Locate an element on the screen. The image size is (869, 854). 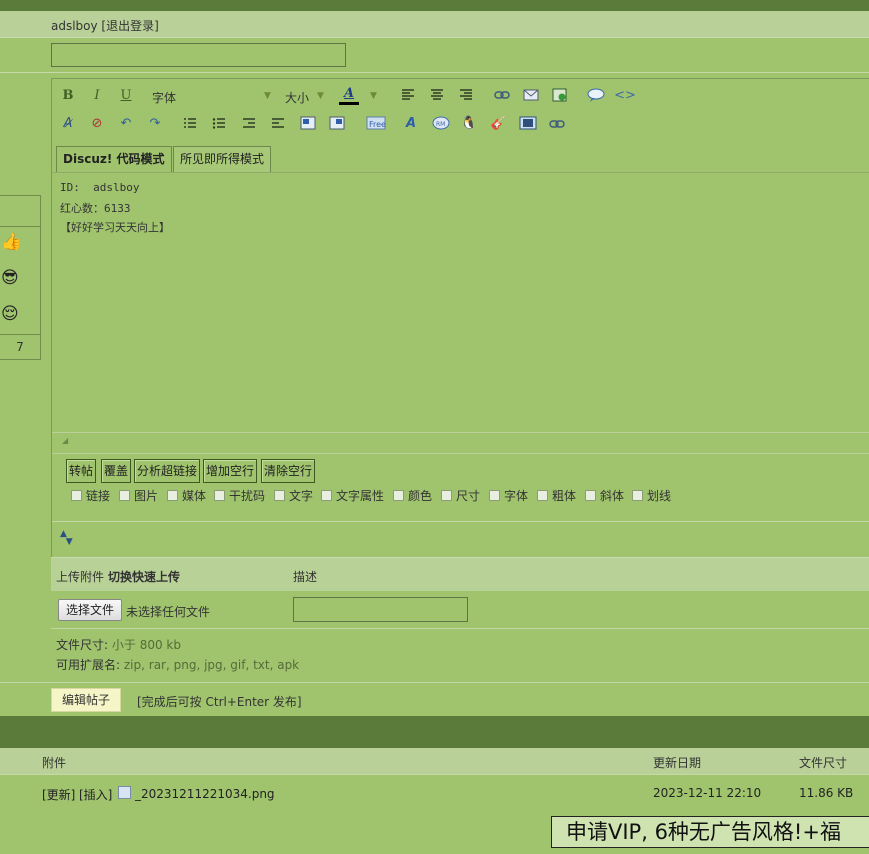
insert-image-icon is located at coordinates (560, 95).